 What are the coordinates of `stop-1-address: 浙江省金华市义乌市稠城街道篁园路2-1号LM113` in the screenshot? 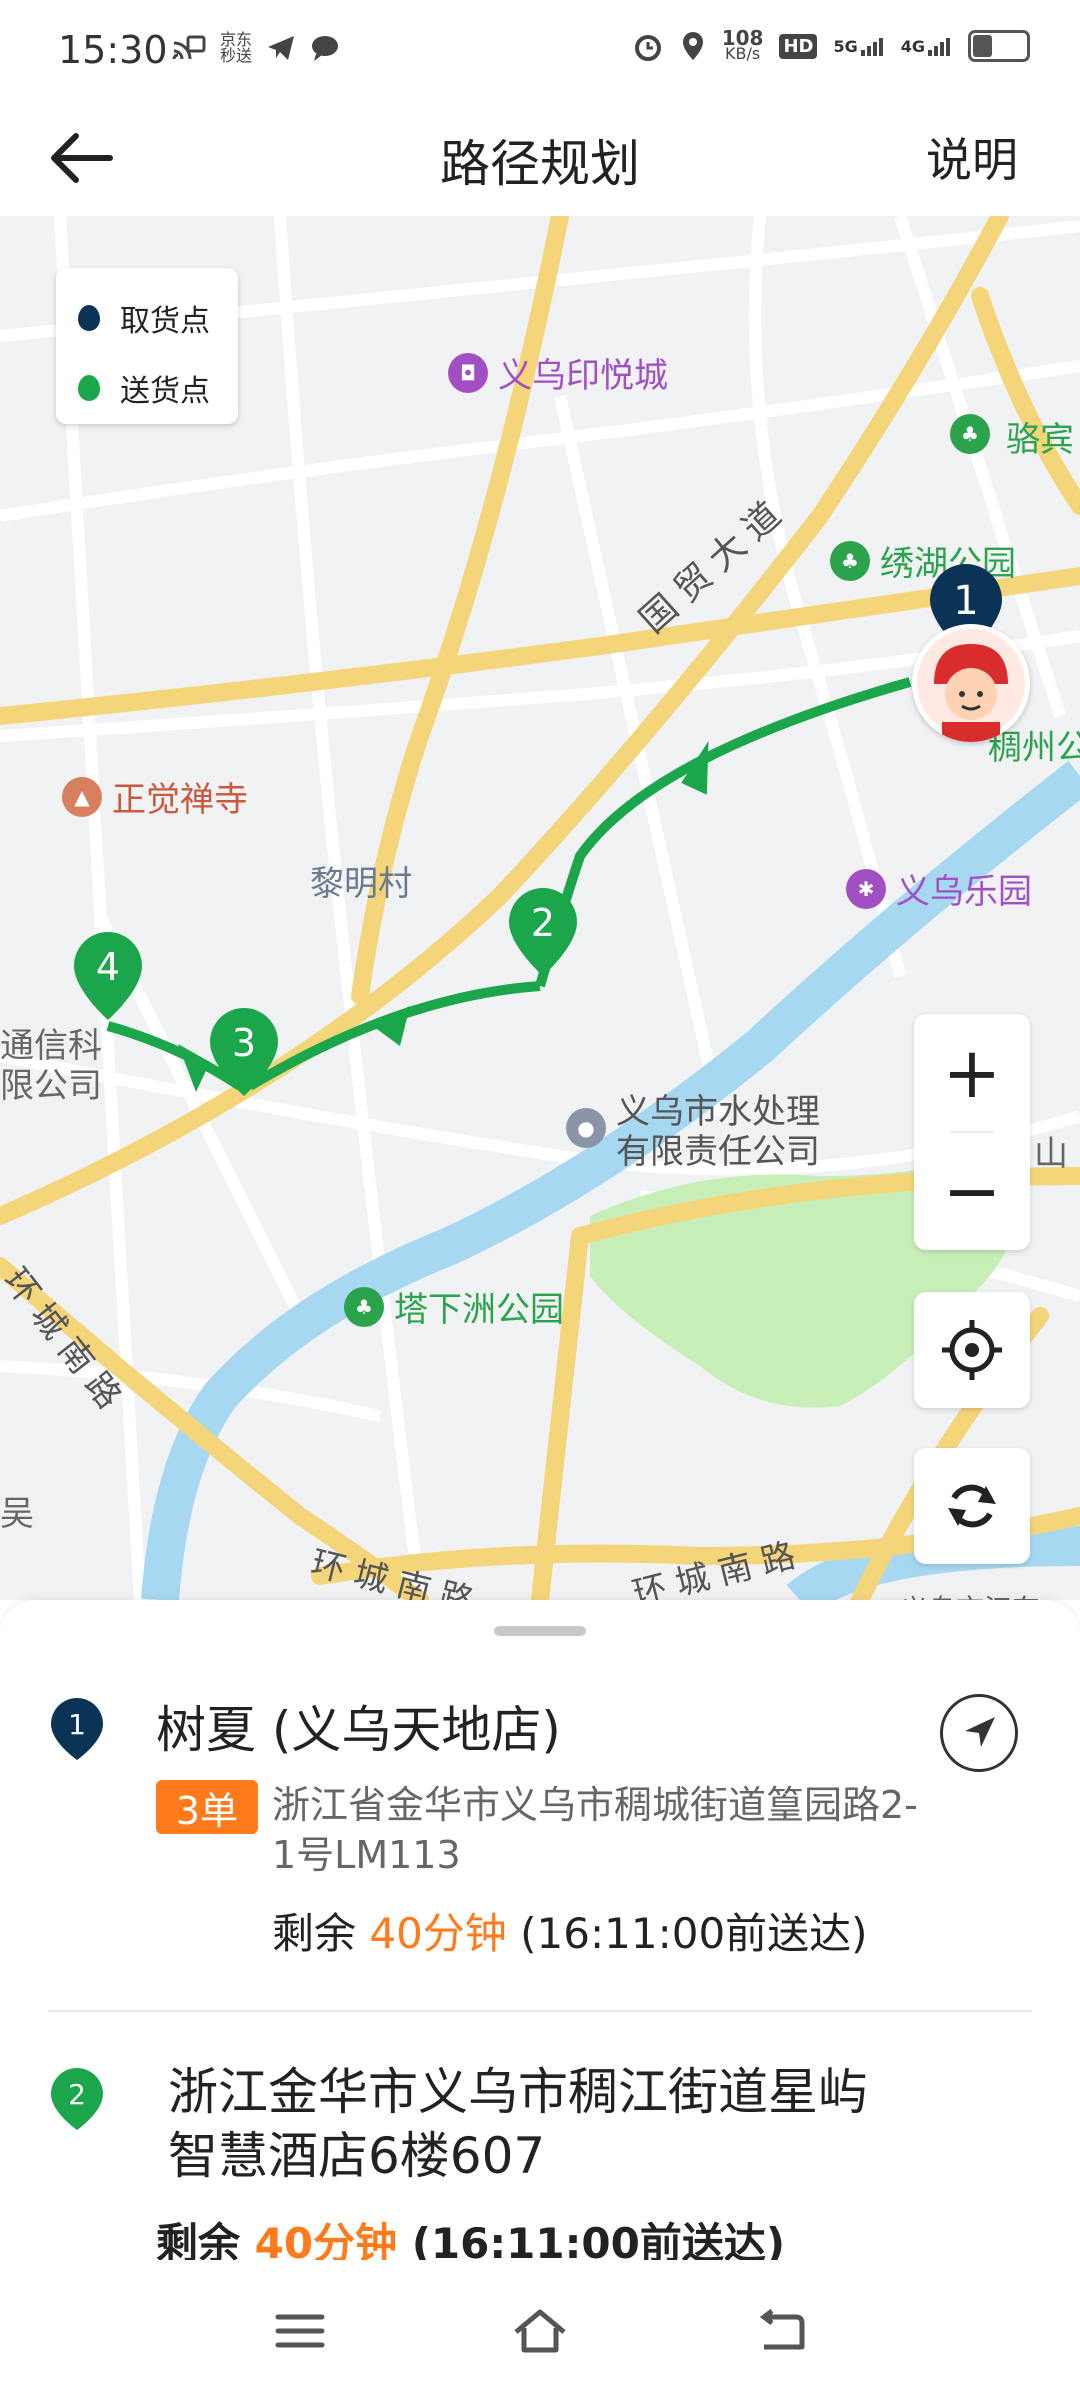 It's located at (595, 1830).